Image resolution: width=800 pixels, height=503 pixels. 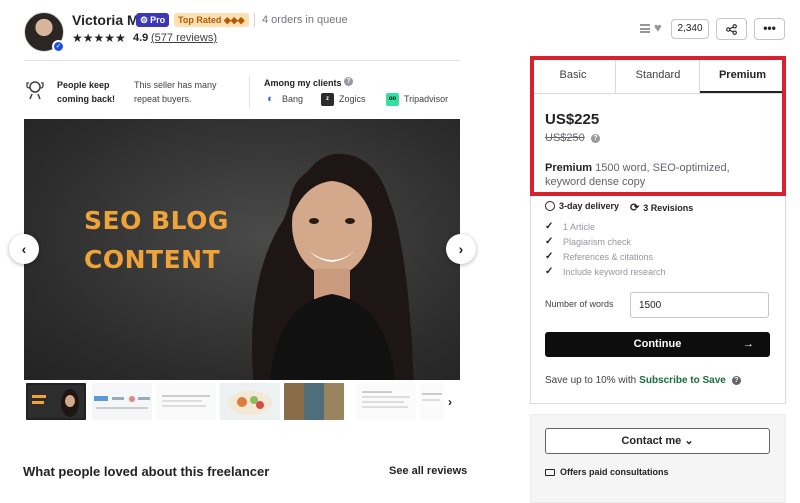 What do you see at coordinates (86, 92) in the screenshot?
I see `people-keep-coming-back: People keep coming back!` at bounding box center [86, 92].